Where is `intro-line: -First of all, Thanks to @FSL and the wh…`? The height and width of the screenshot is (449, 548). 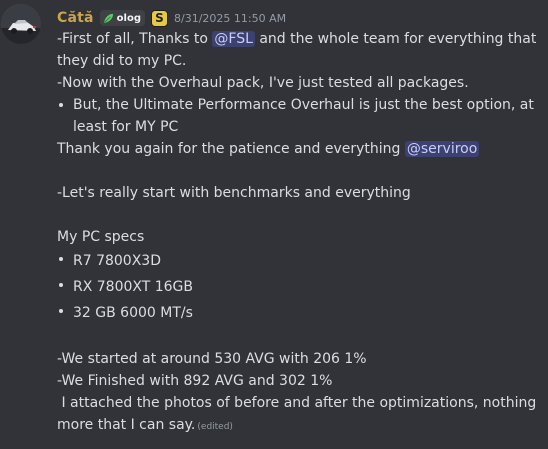
intro-line: -First of all, Thanks to @FSL and the wh… is located at coordinates (297, 50).